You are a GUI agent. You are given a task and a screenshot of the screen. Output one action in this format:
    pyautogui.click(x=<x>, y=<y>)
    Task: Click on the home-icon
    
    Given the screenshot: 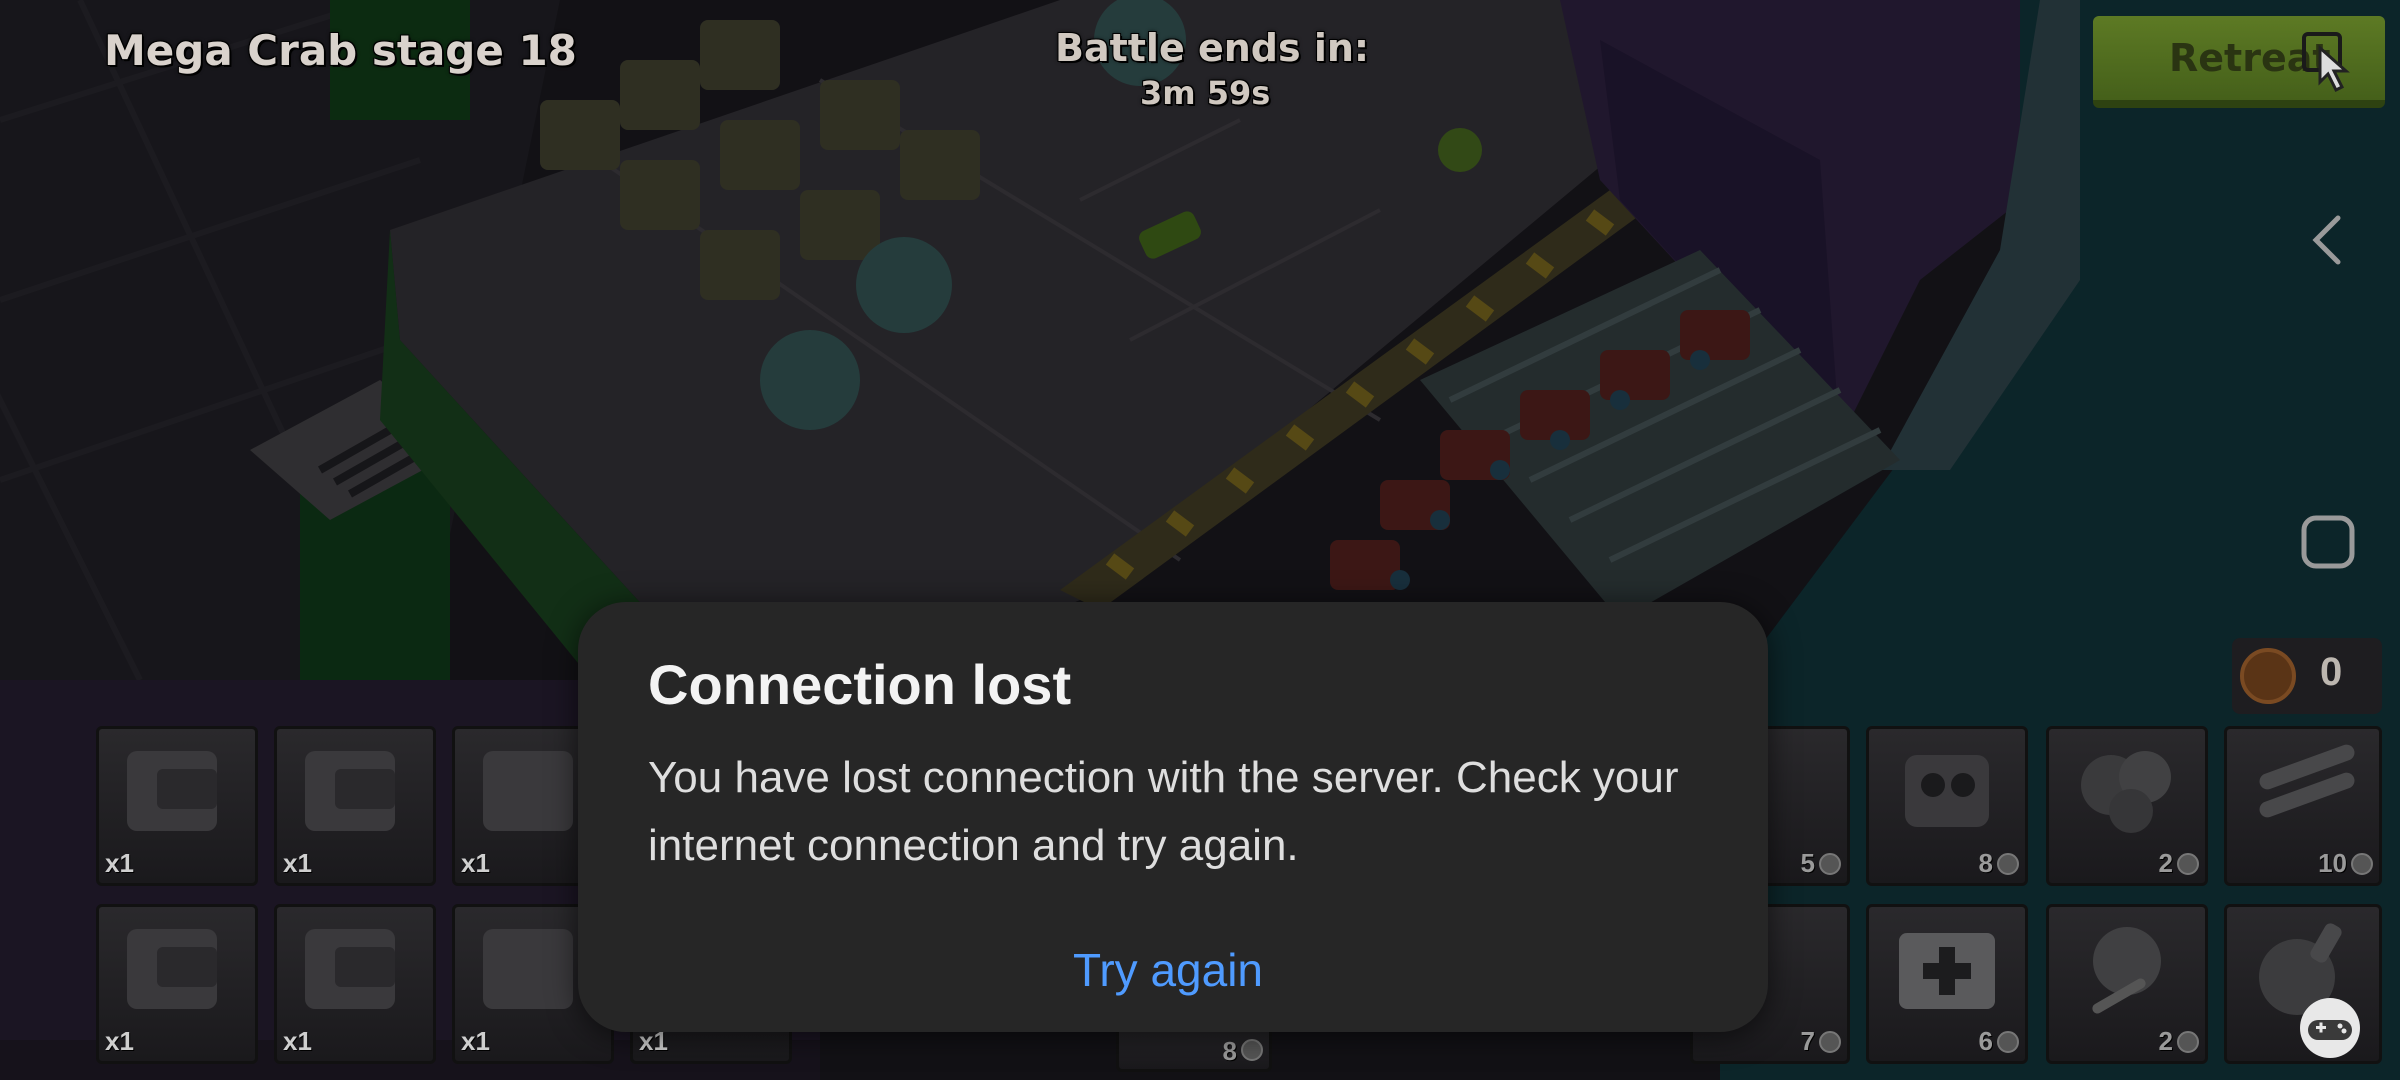 What is the action you would take?
    pyautogui.click(x=2328, y=542)
    